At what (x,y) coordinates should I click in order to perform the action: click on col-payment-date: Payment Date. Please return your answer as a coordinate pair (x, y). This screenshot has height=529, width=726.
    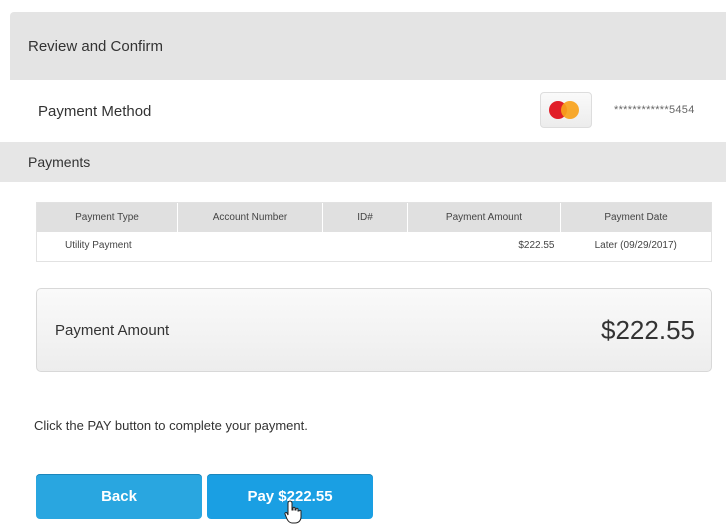
    Looking at the image, I should click on (635, 217).